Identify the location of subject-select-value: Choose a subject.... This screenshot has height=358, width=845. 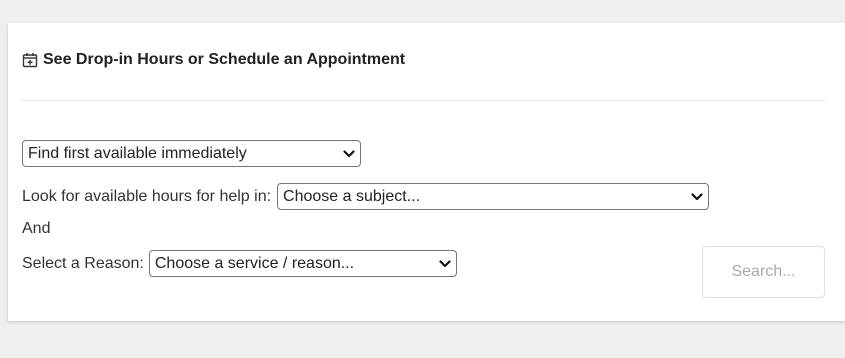
(352, 196).